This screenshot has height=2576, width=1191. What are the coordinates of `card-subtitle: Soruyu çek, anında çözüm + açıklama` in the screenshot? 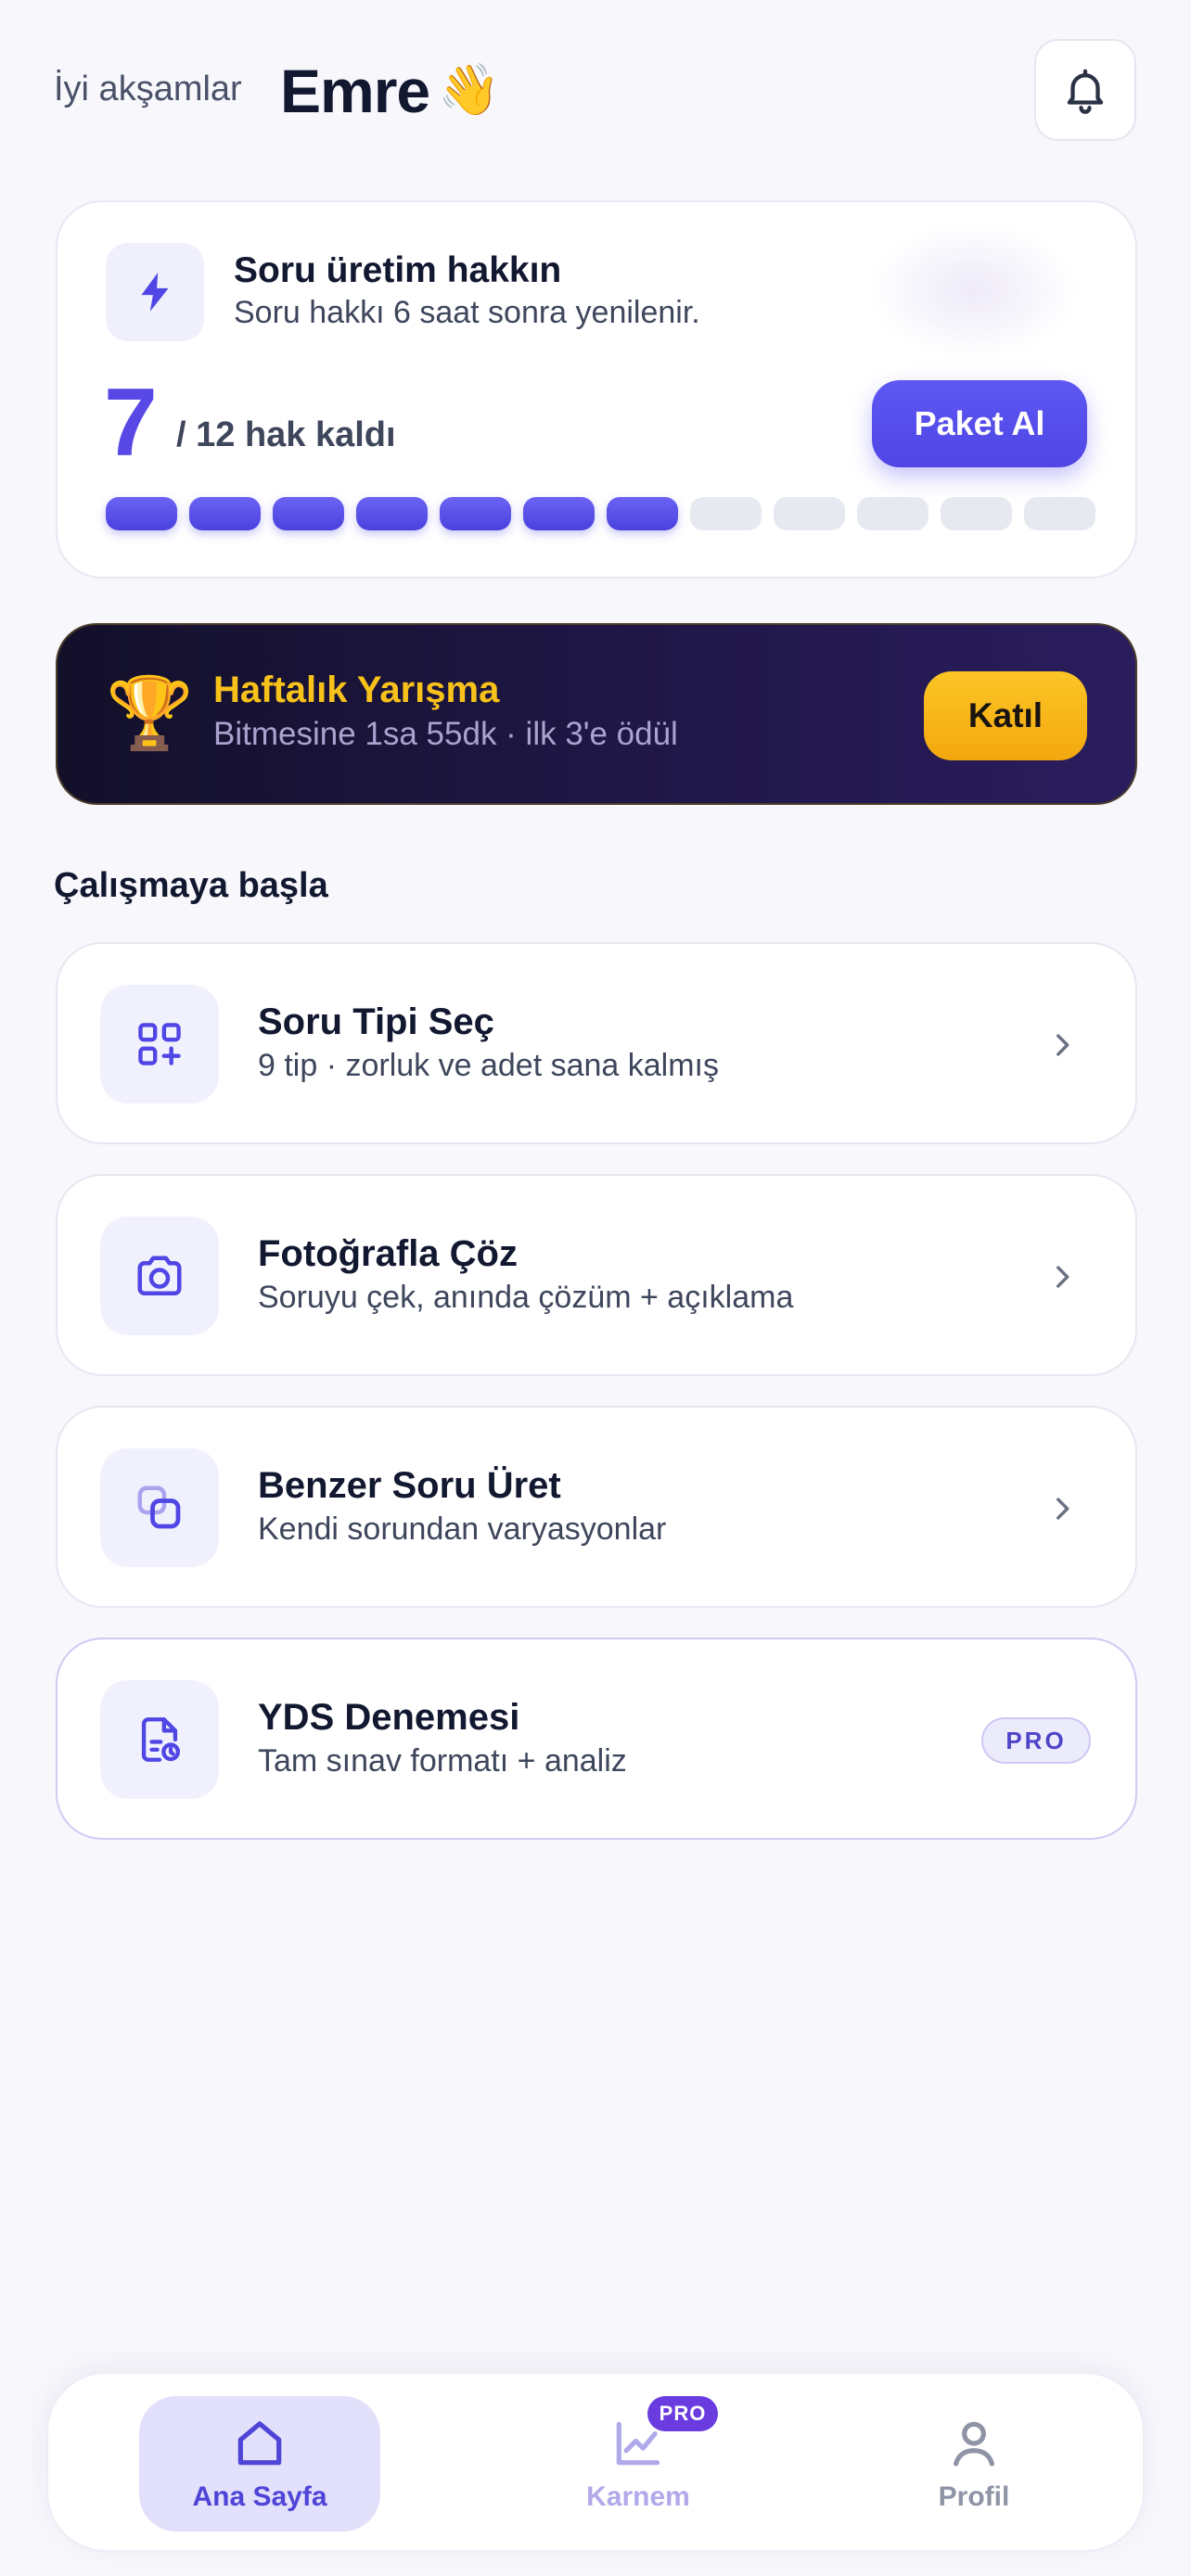 It's located at (526, 1297).